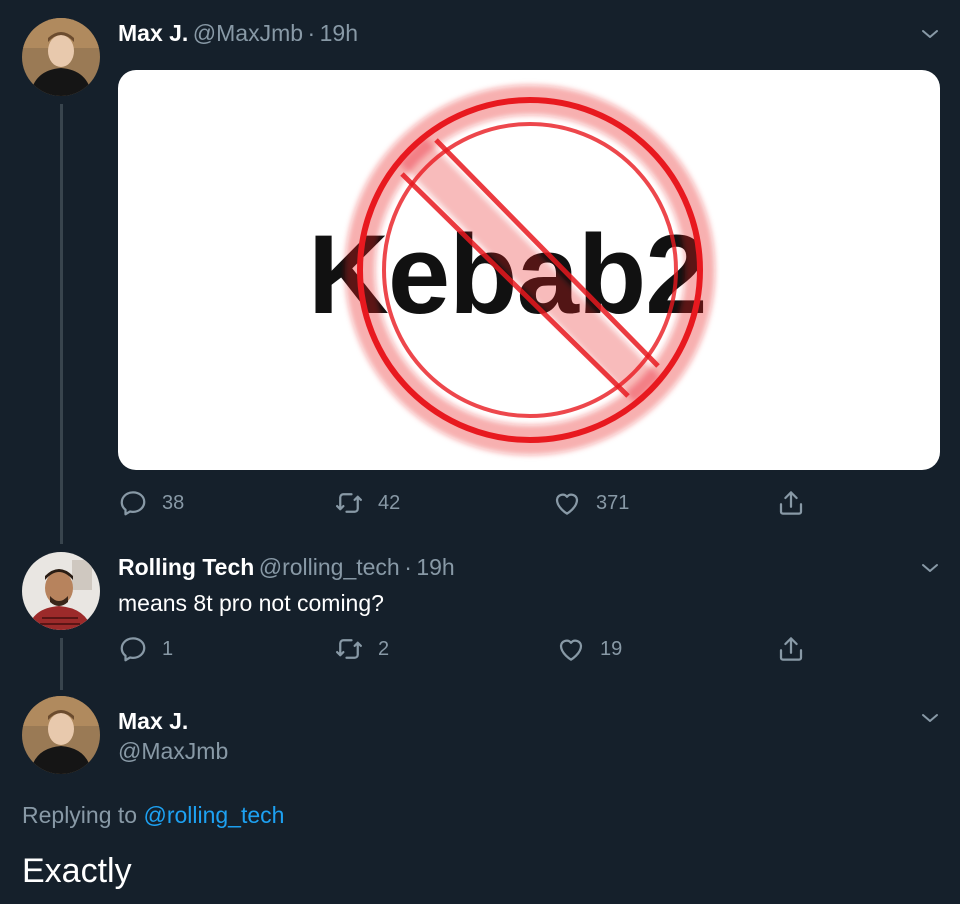 The width and height of the screenshot is (960, 904). What do you see at coordinates (611, 648) in the screenshot?
I see `like-count: 19` at bounding box center [611, 648].